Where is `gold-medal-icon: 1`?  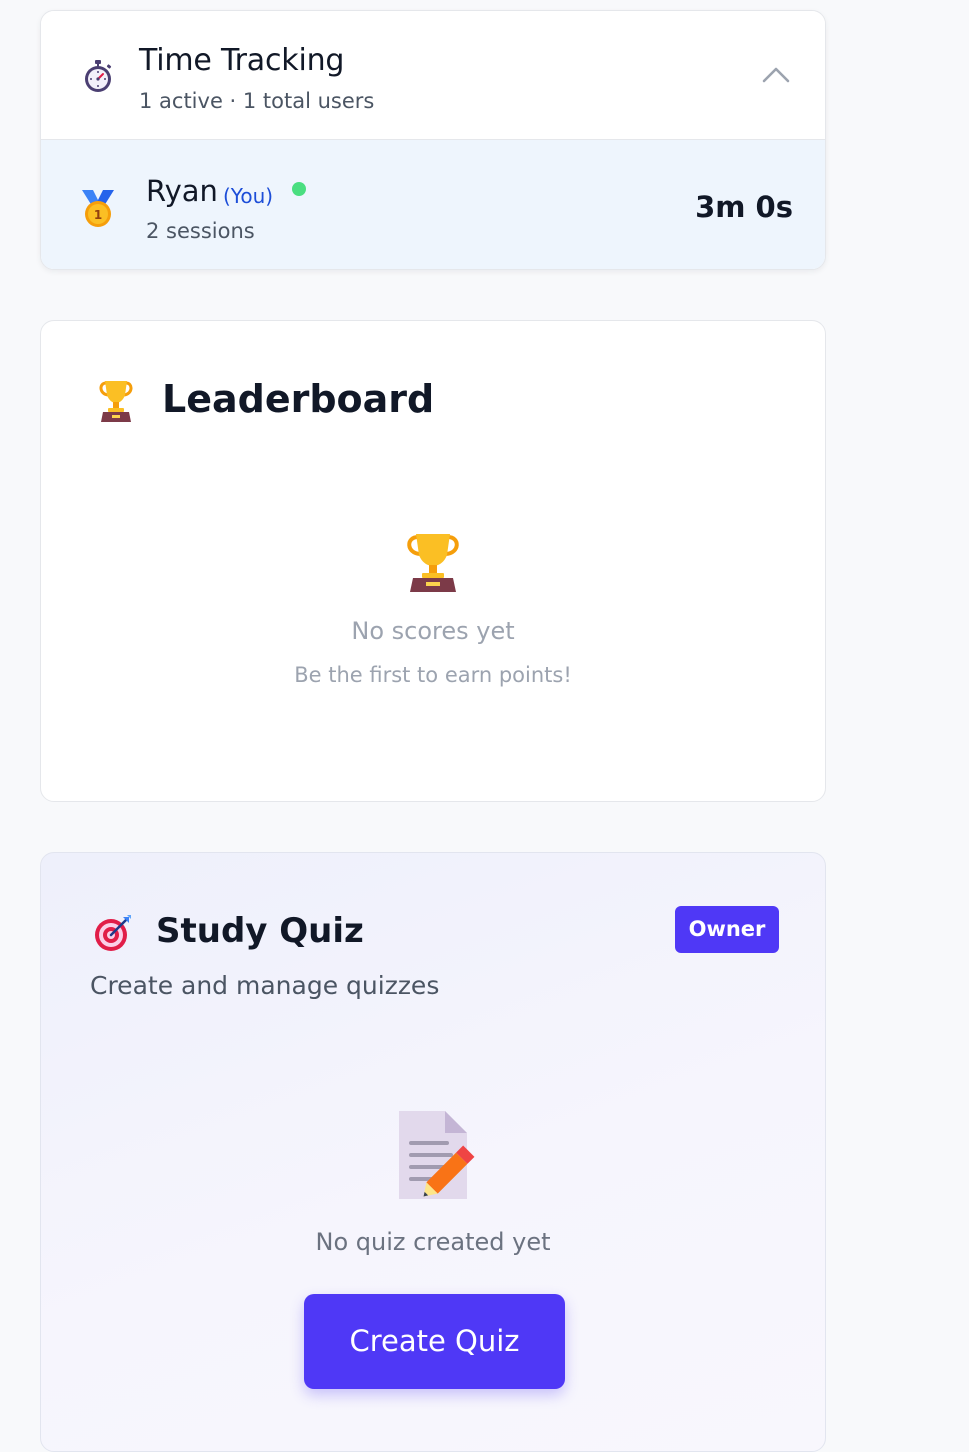
gold-medal-icon: 1 is located at coordinates (98, 208).